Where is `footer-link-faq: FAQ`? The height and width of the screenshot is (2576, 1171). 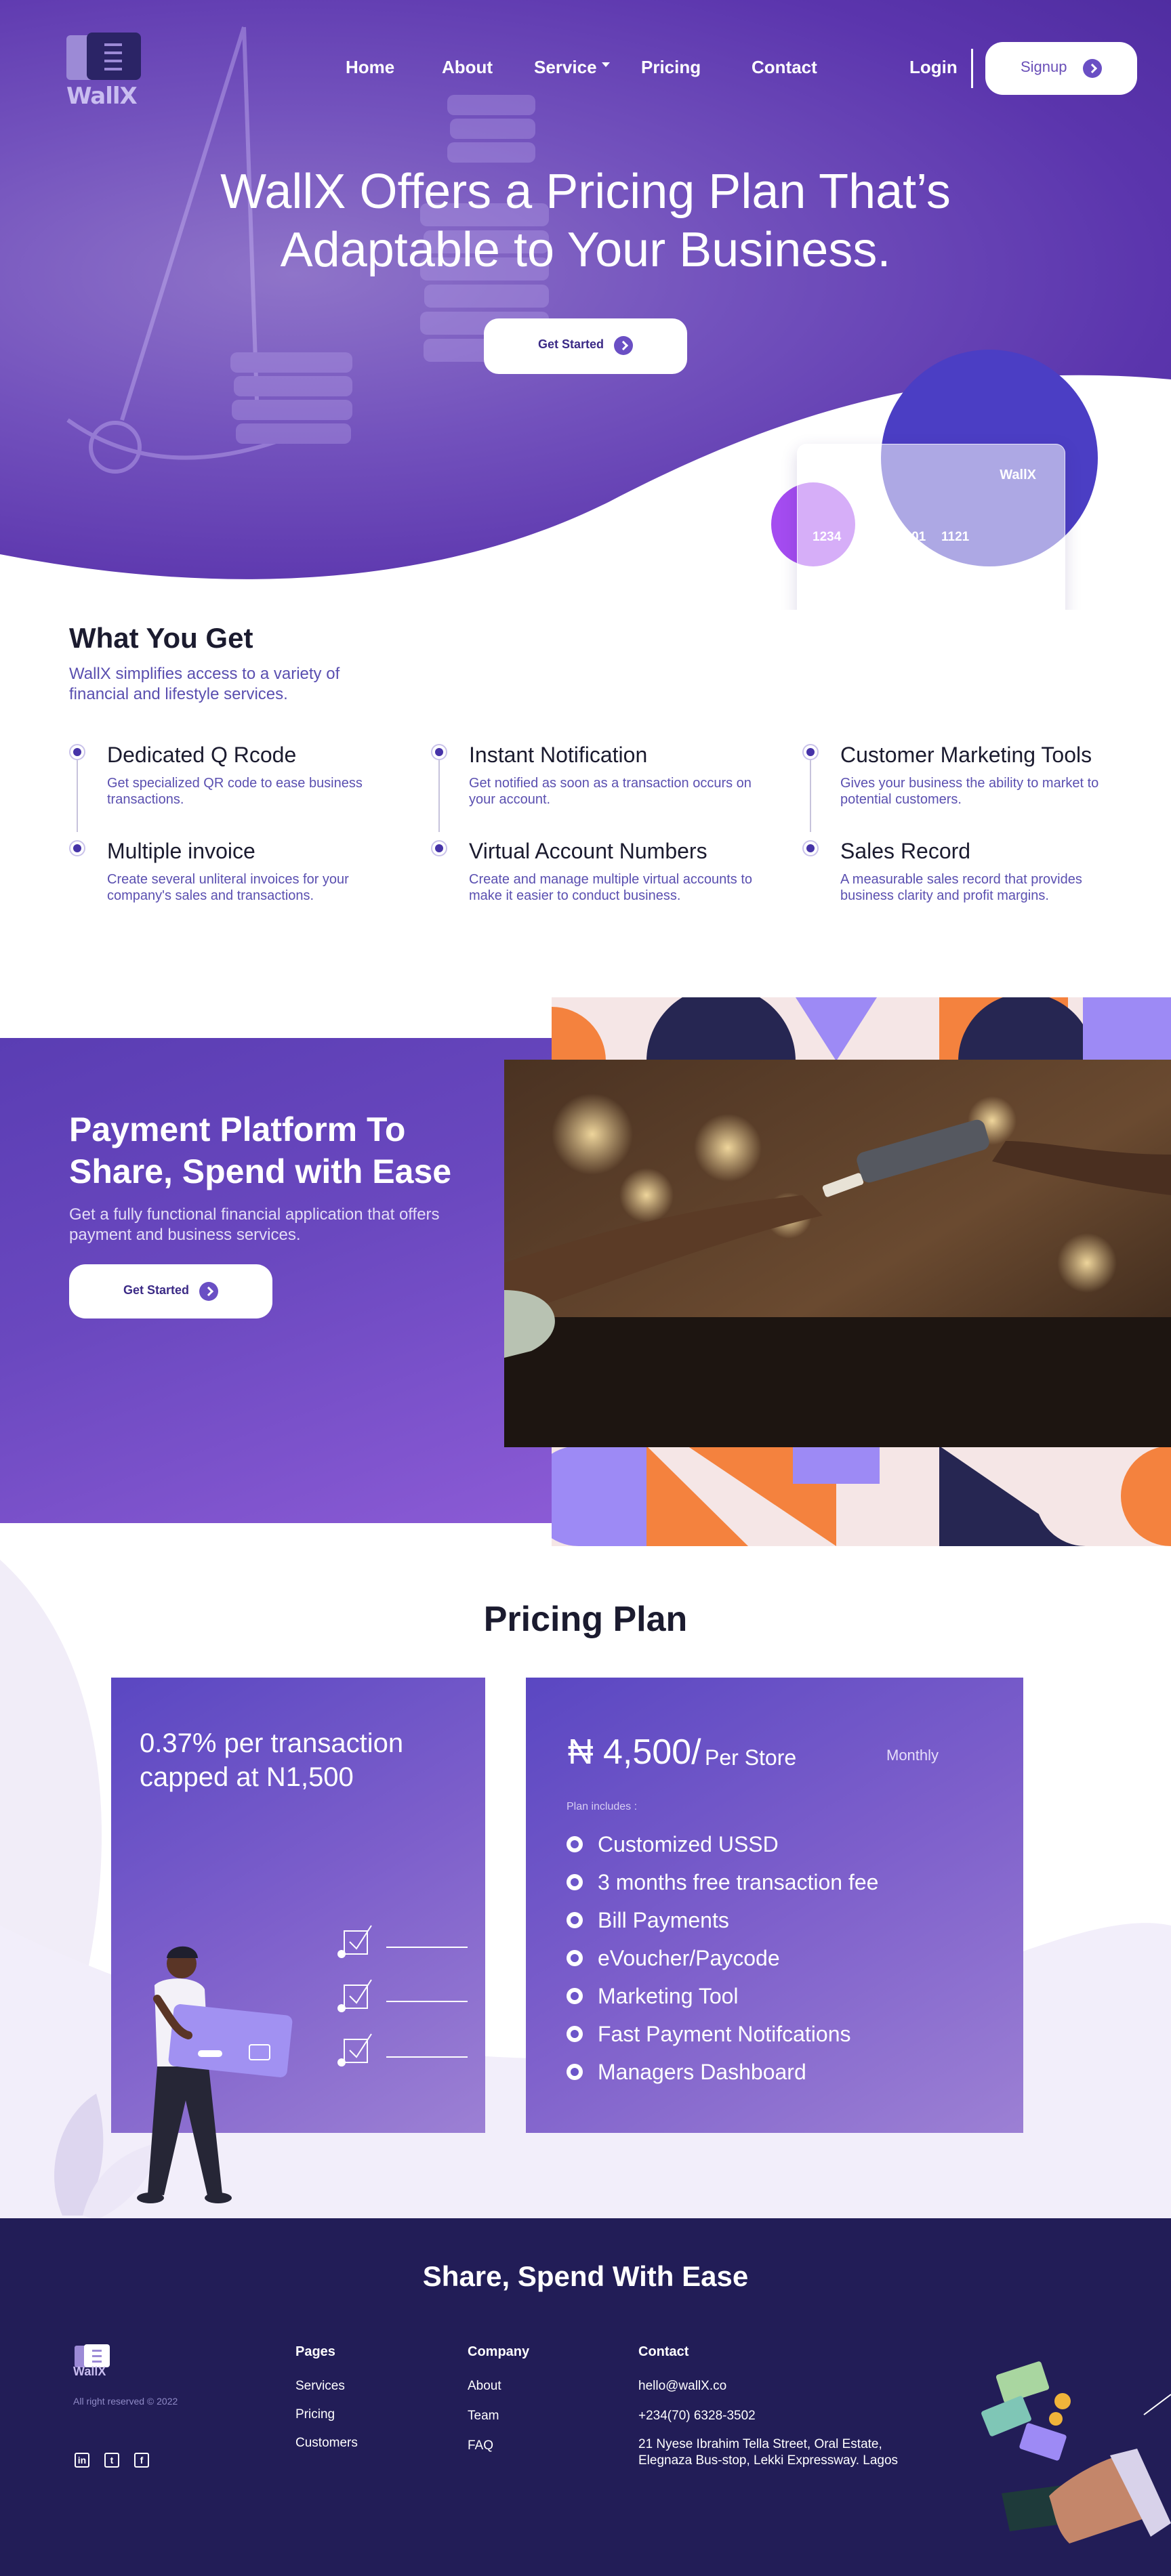 footer-link-faq: FAQ is located at coordinates (481, 2446).